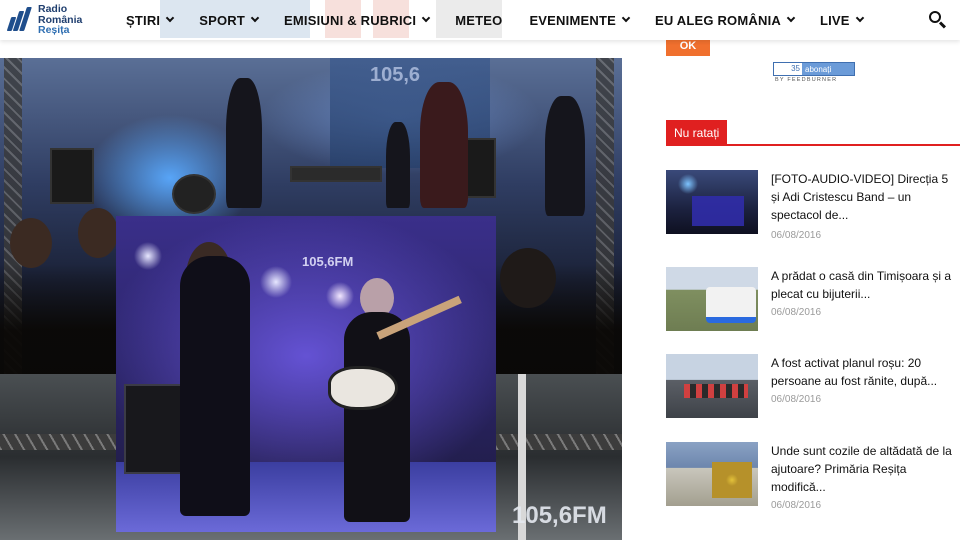  Describe the element at coordinates (143, 20) in the screenshot. I see `nav-item-label: ȘTIRI` at that location.